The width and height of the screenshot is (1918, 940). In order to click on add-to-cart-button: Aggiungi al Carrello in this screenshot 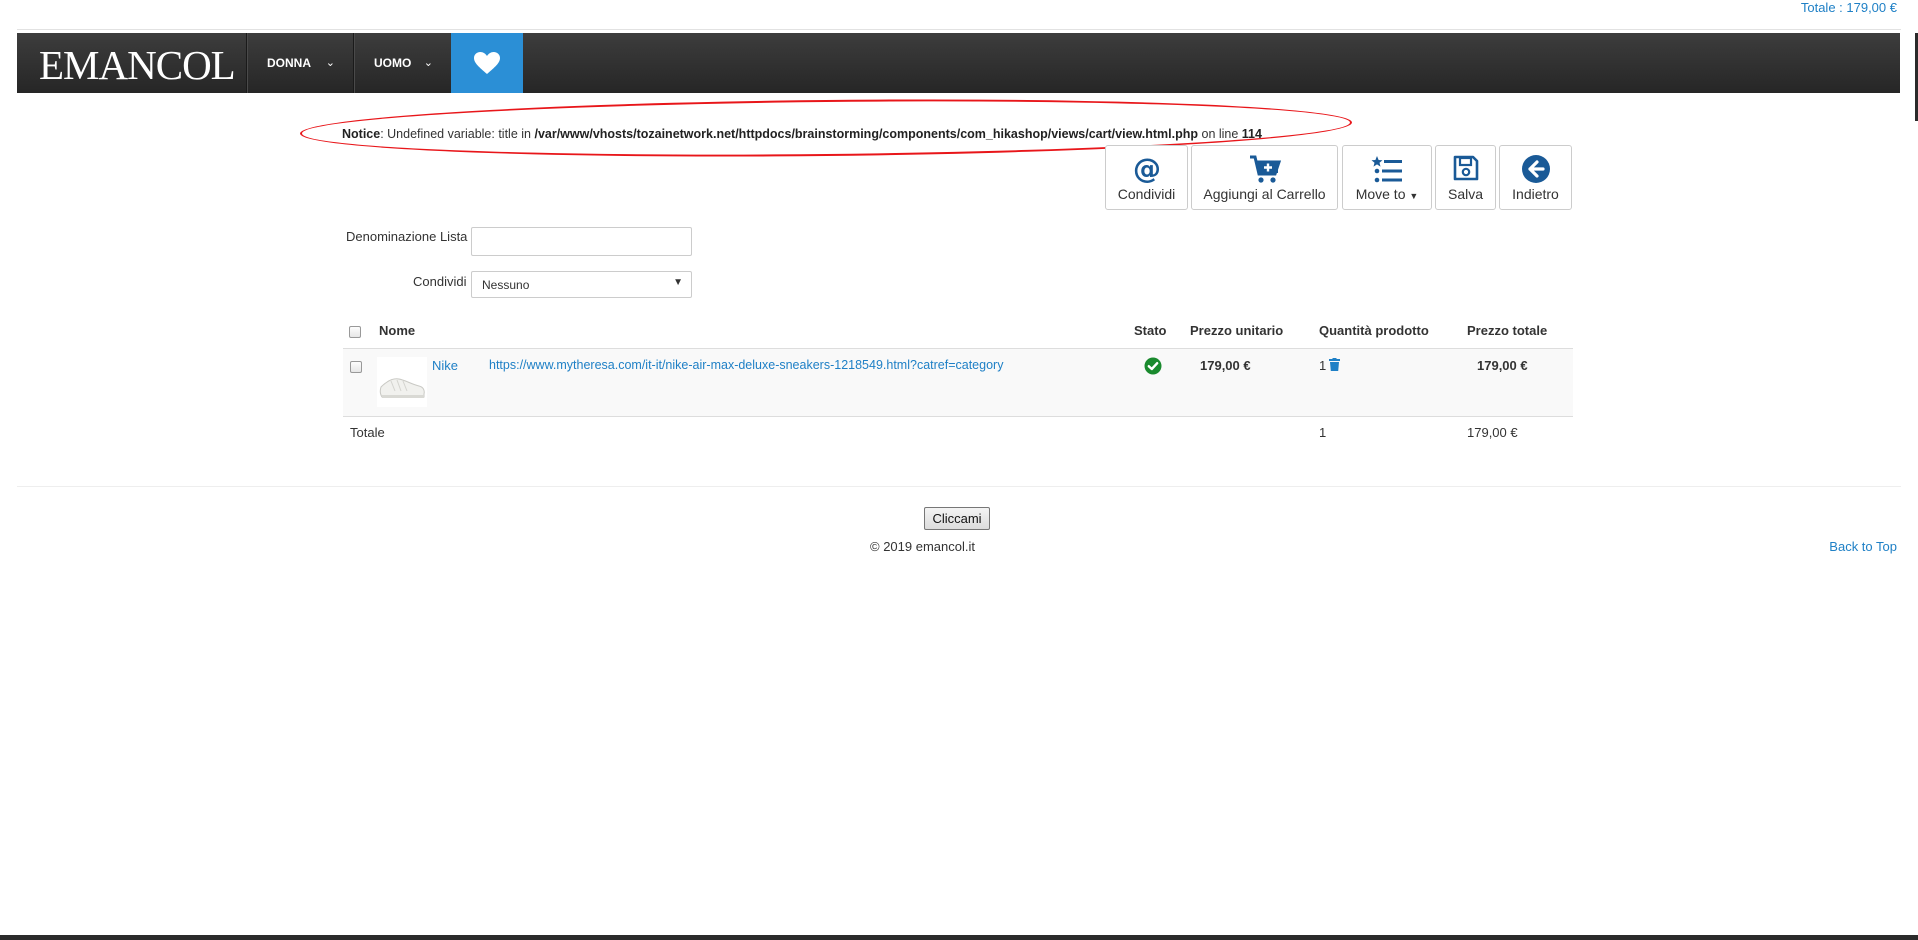, I will do `click(1264, 177)`.